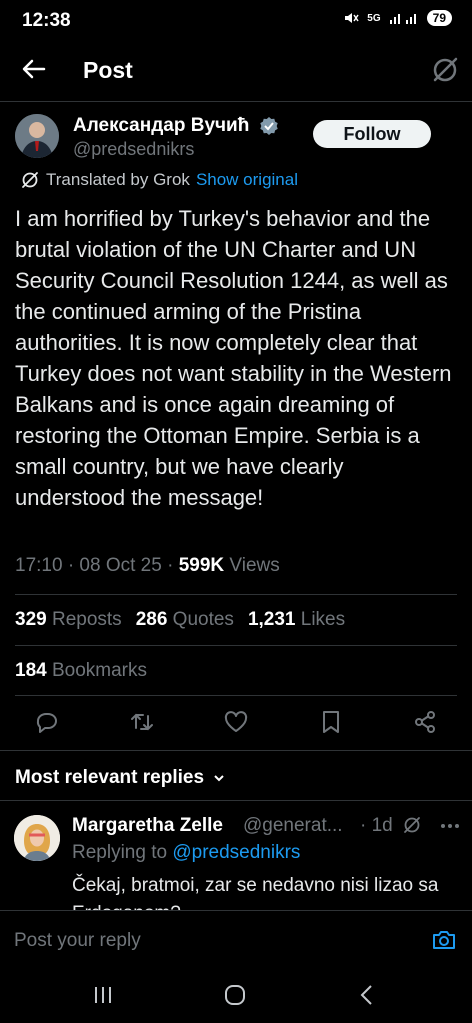 The width and height of the screenshot is (472, 1023). What do you see at coordinates (133, 149) in the screenshot?
I see `author-handle: @predsednikrs` at bounding box center [133, 149].